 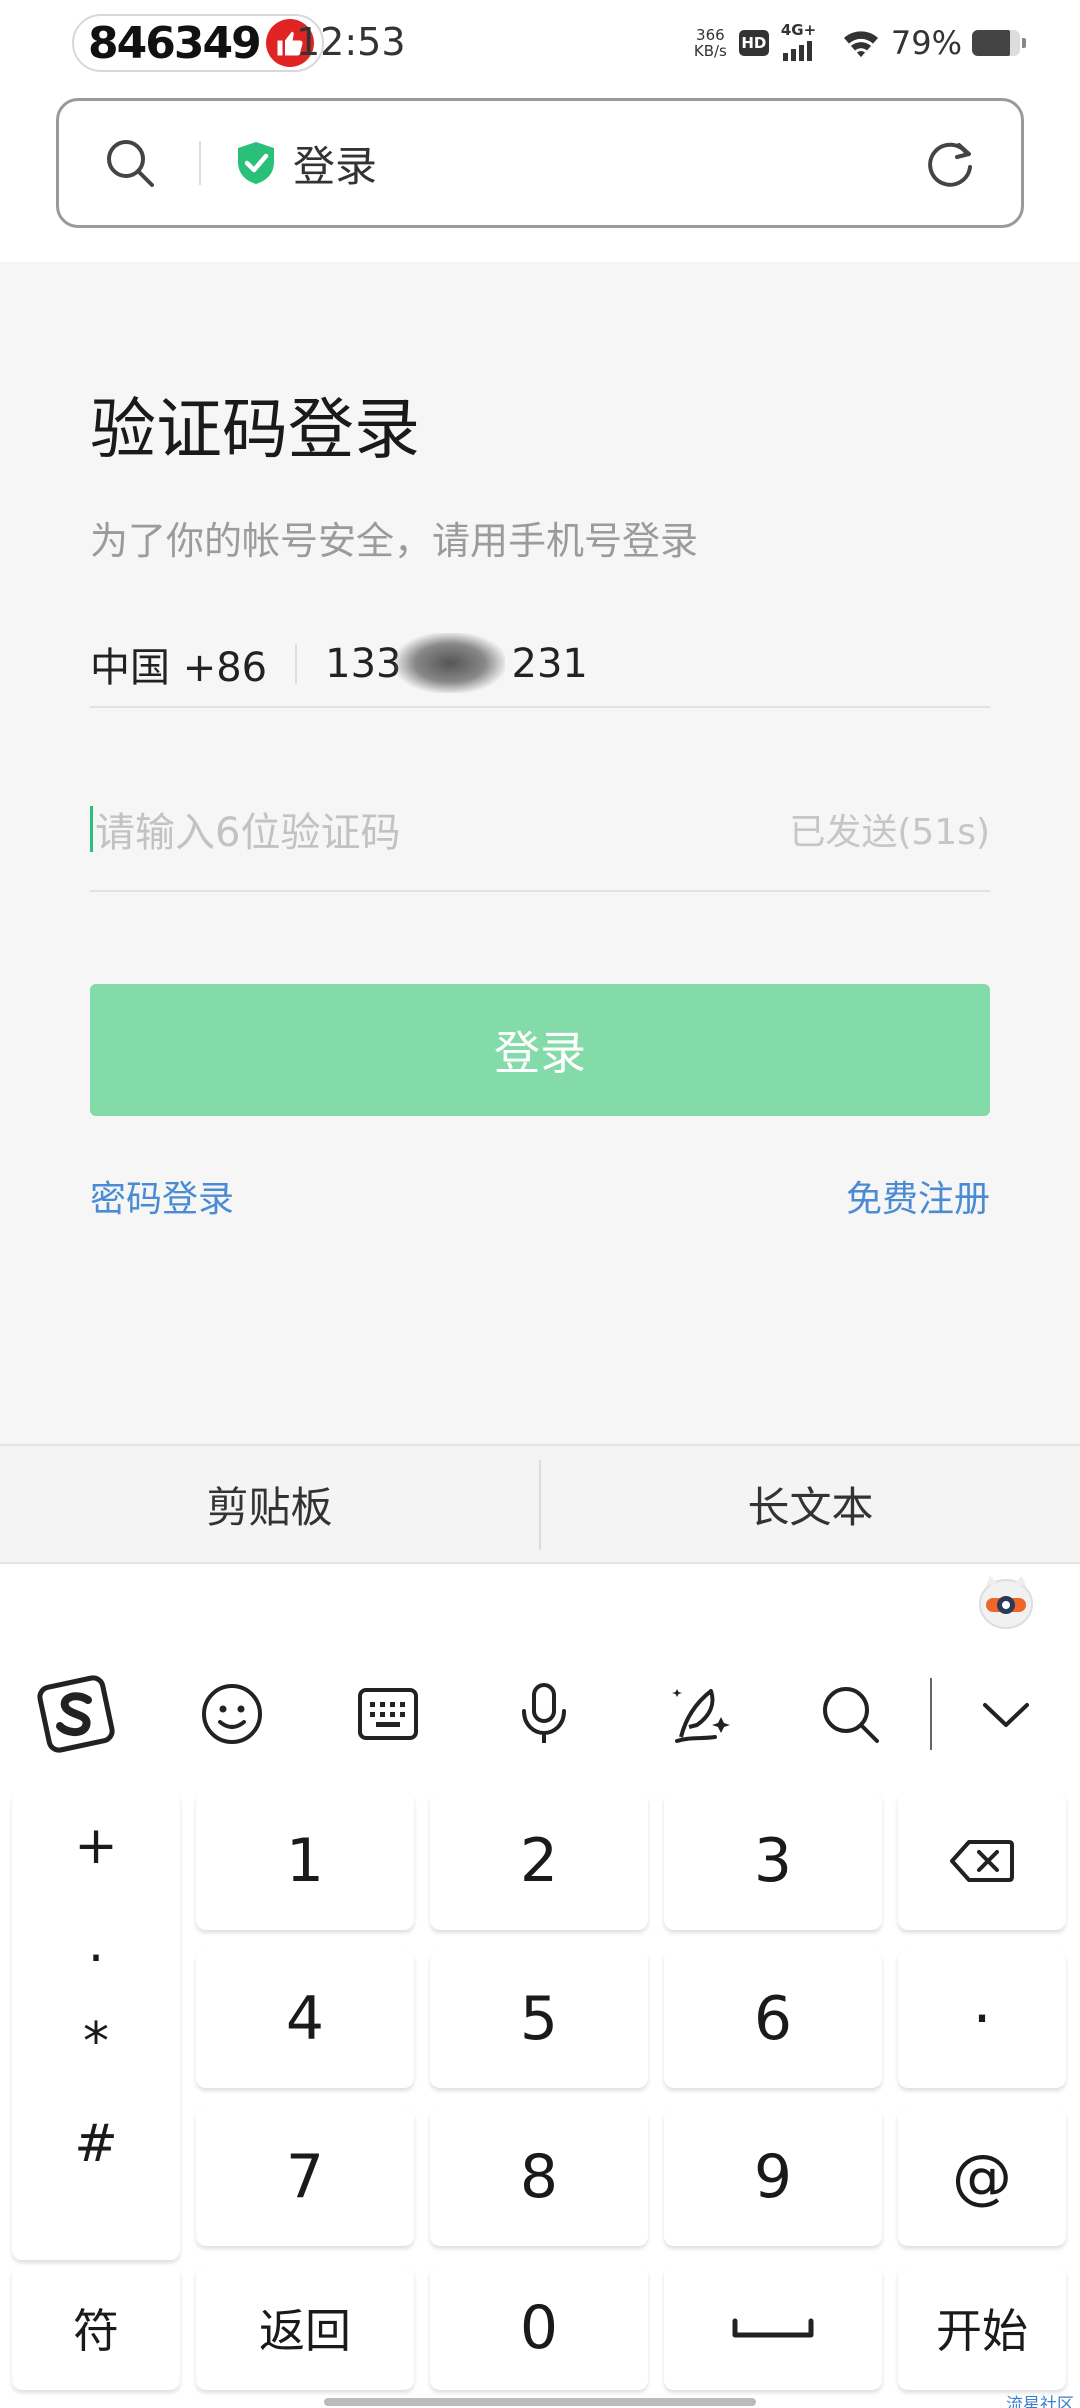 I want to click on keyboard-suggestion-bar: 剪贴板 长文本, so click(x=540, y=1504).